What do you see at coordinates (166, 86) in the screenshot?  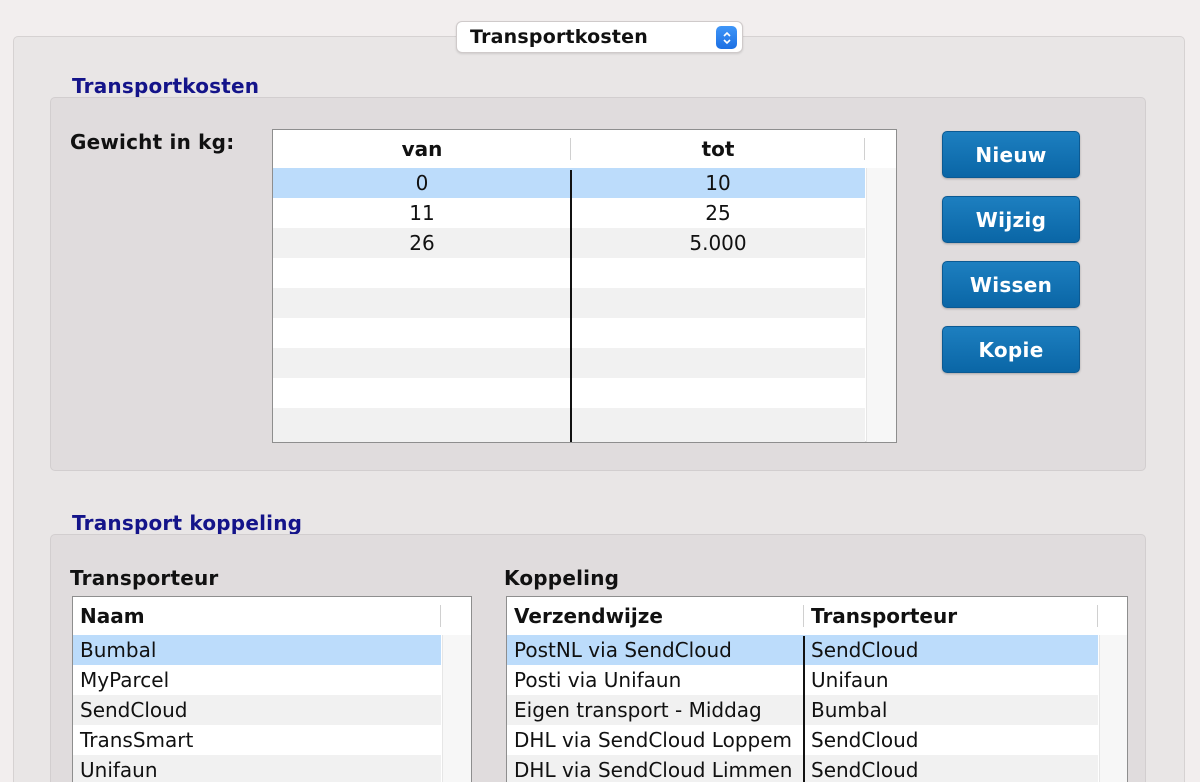 I see `transportkosten-title: Transportkosten` at bounding box center [166, 86].